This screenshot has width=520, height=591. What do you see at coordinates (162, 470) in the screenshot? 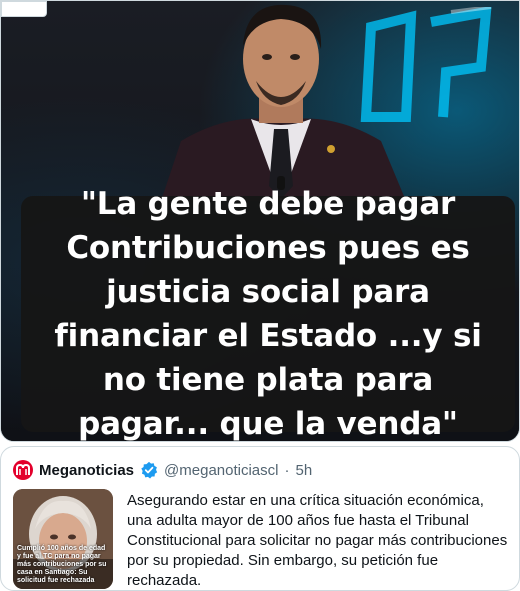
I see `quoted-tweet-header: Meganoticias @meganoticiascl · 5h` at bounding box center [162, 470].